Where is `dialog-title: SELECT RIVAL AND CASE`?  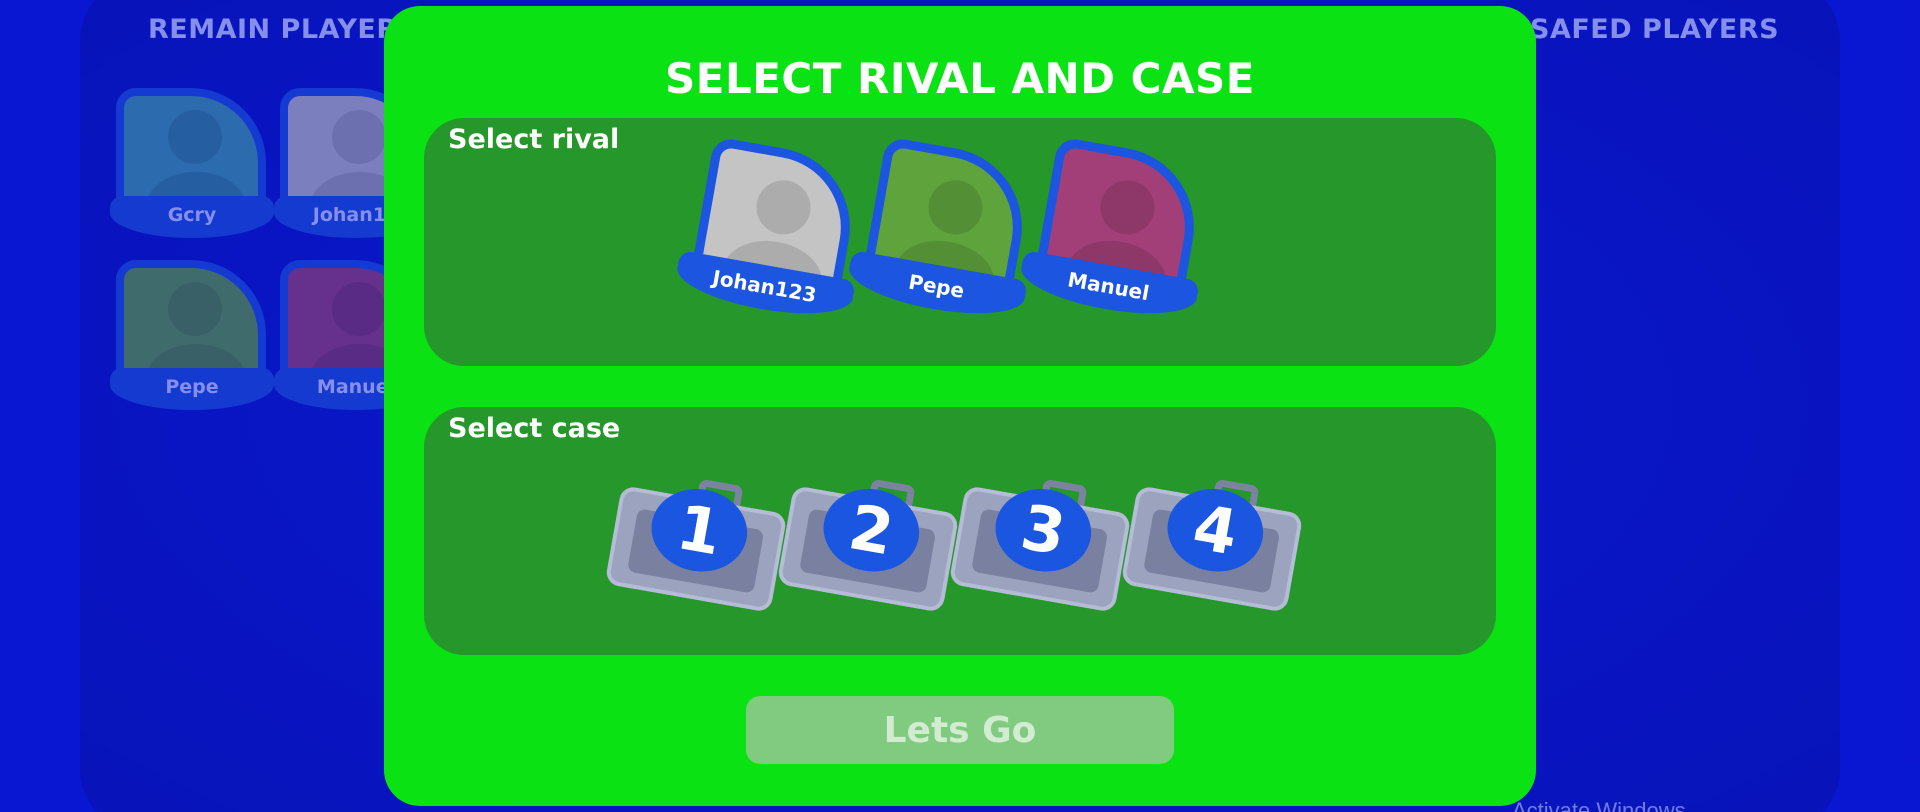
dialog-title: SELECT RIVAL AND CASE is located at coordinates (960, 78).